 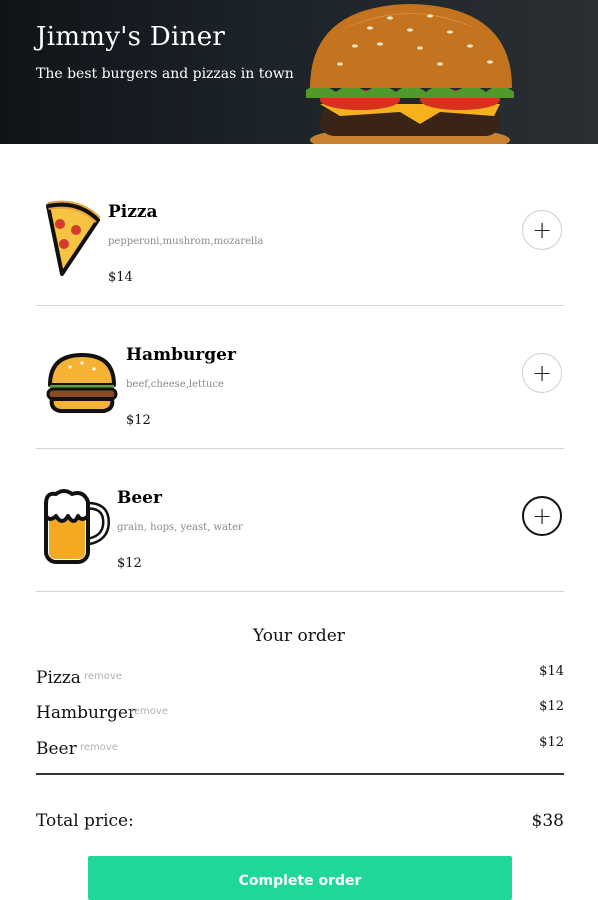 What do you see at coordinates (86, 713) in the screenshot?
I see `order-item-name: Hamburger` at bounding box center [86, 713].